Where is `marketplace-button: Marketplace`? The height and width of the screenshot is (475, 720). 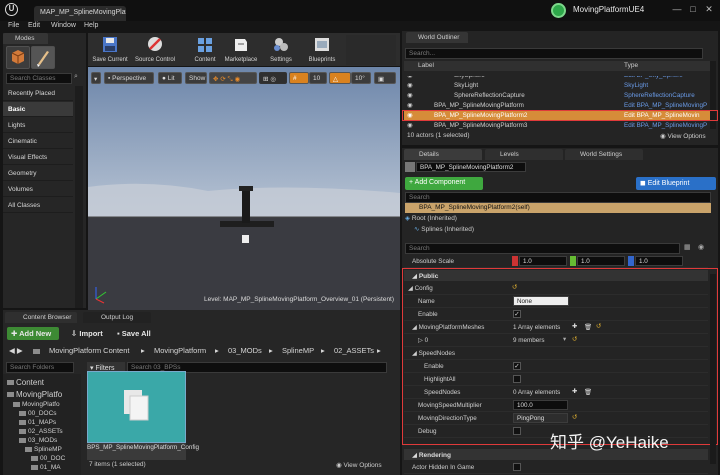 marketplace-button: Marketplace is located at coordinates (241, 50).